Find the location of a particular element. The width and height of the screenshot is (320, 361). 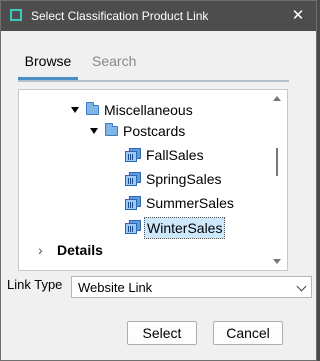

close-button: ✕ is located at coordinates (298, 16).